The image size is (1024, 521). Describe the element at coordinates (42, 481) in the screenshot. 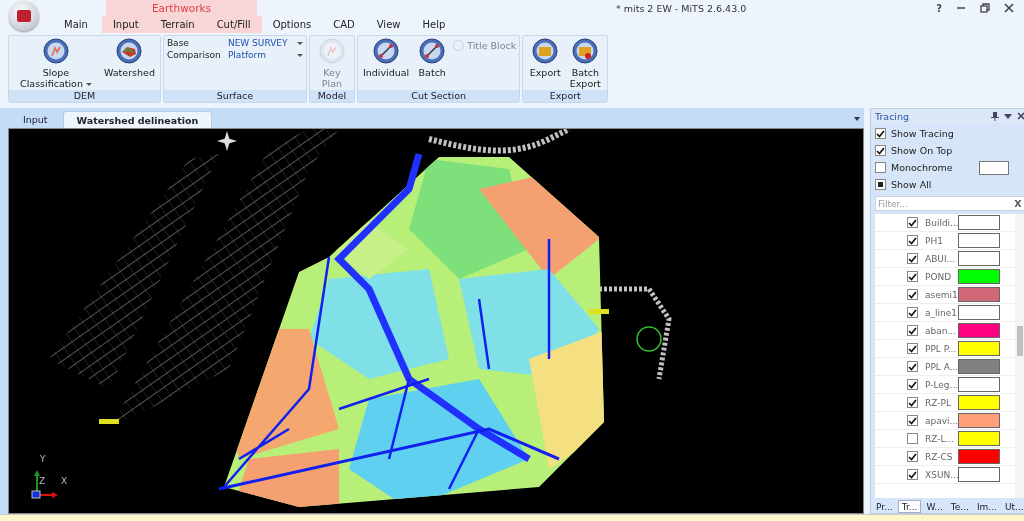

I see `axis-label: Z` at that location.